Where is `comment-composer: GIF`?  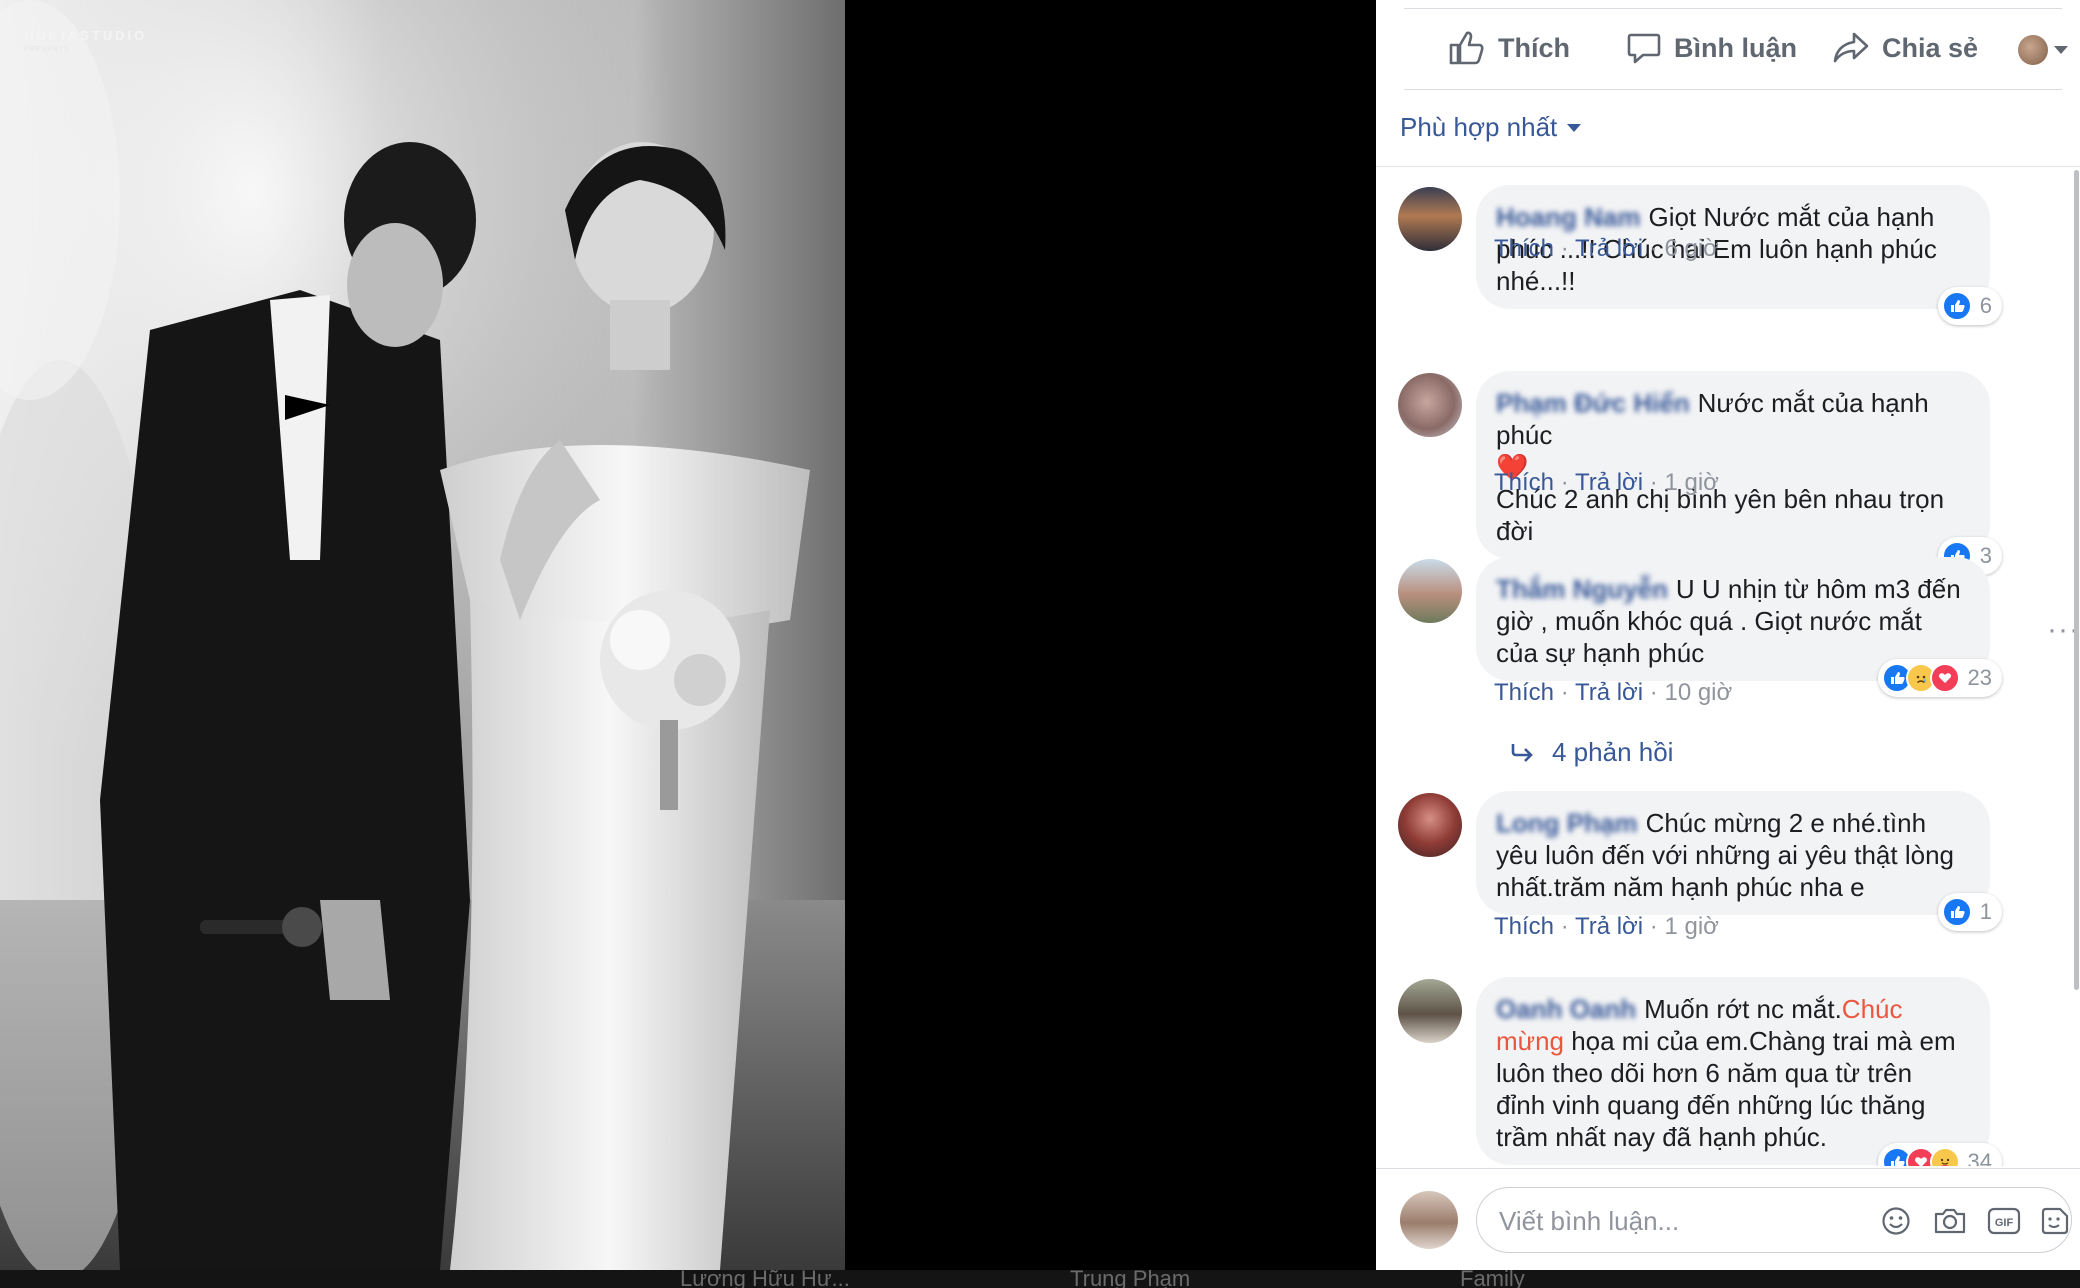
comment-composer: GIF is located at coordinates (1728, 1219).